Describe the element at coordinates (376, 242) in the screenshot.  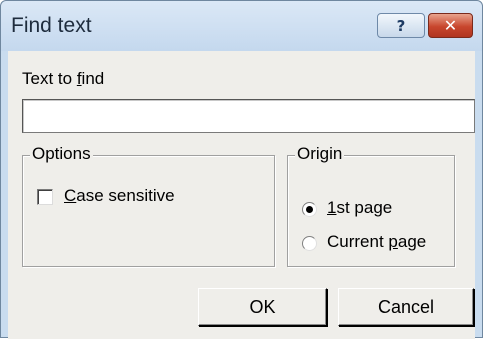
I see `current-page-label: Current page` at that location.